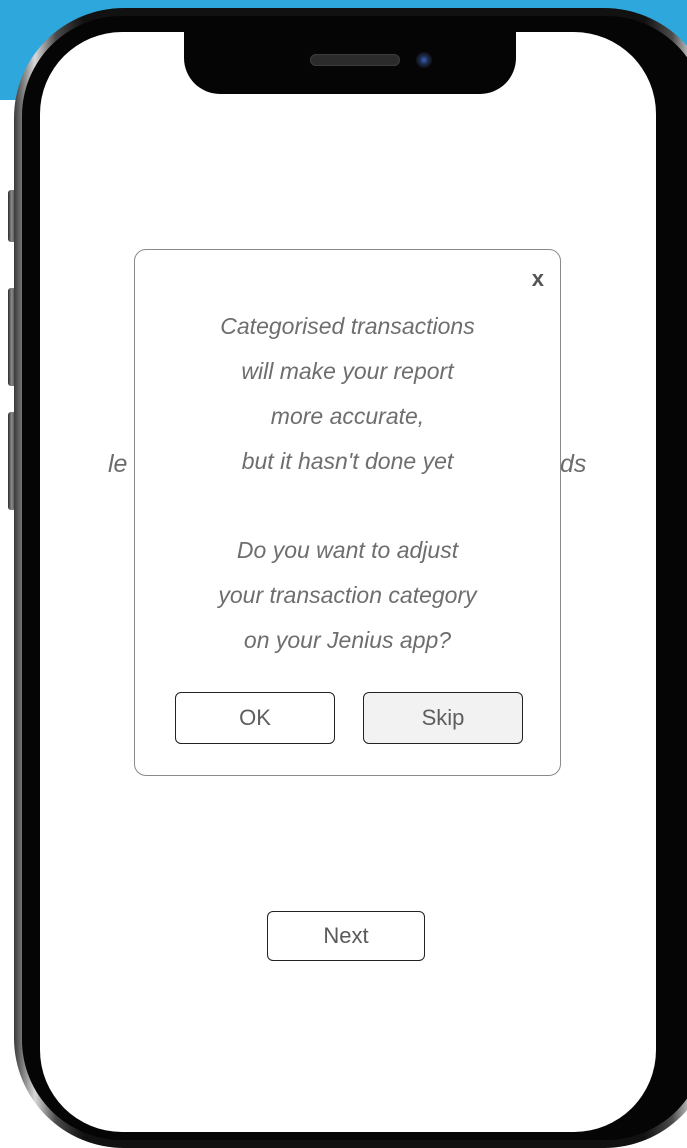 The image size is (687, 1148). What do you see at coordinates (355, 60) in the screenshot?
I see `speaker-grille` at bounding box center [355, 60].